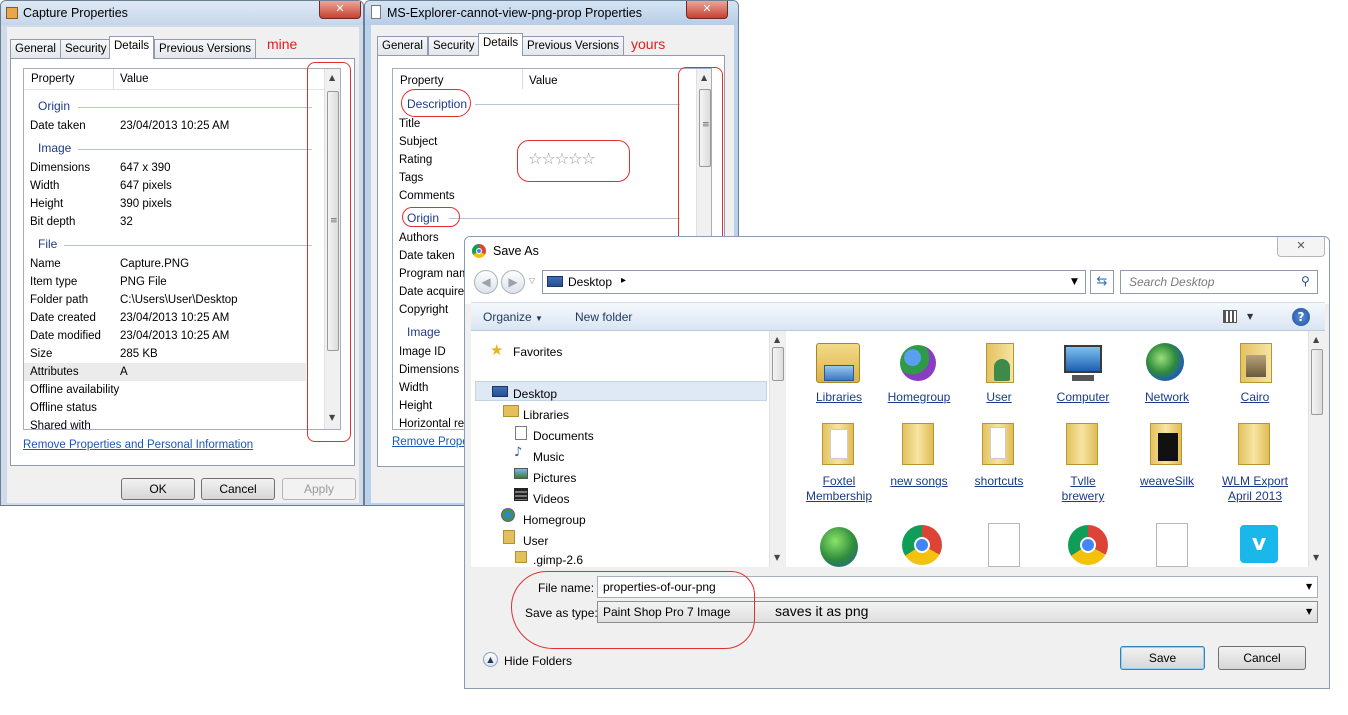 This screenshot has width=1348, height=715. I want to click on hide-folders-icon: ▲, so click(490, 659).